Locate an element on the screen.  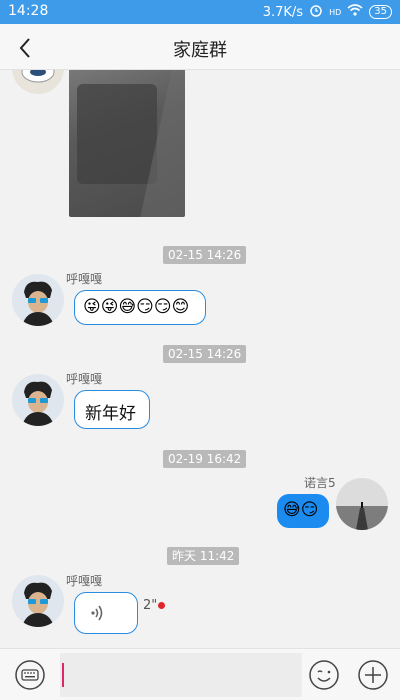
add-button is located at coordinates (373, 675).